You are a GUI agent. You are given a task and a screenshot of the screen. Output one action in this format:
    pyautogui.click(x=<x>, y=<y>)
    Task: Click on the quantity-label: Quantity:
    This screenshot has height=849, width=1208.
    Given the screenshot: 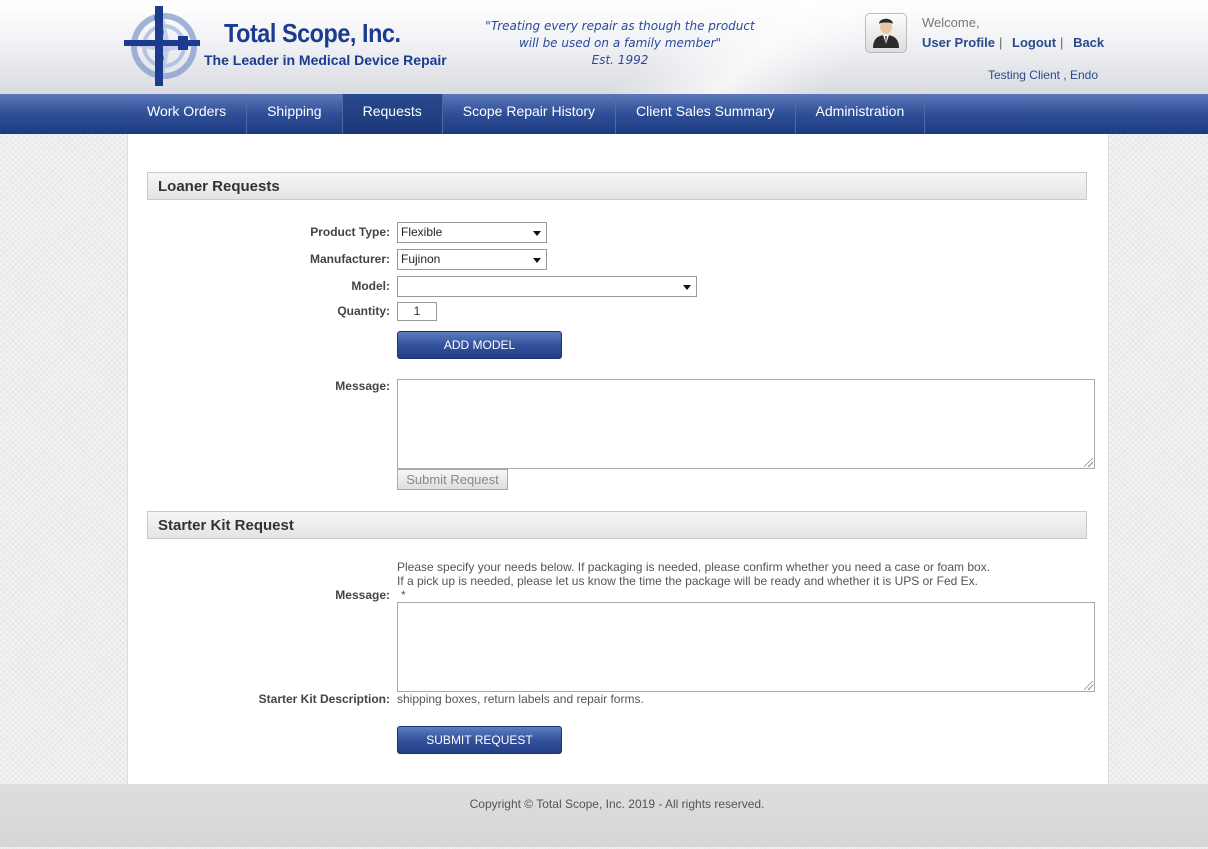 What is the action you would take?
    pyautogui.click(x=363, y=311)
    